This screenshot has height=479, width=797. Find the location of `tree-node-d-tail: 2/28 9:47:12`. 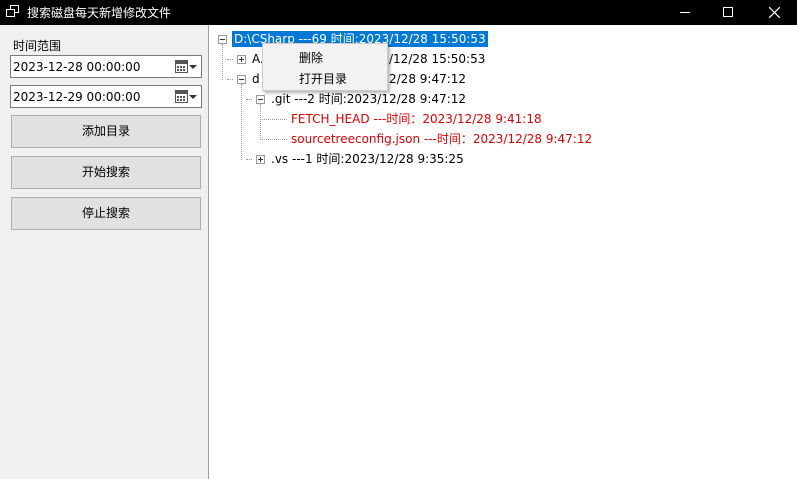

tree-node-d-tail: 2/28 9:47:12 is located at coordinates (427, 79).